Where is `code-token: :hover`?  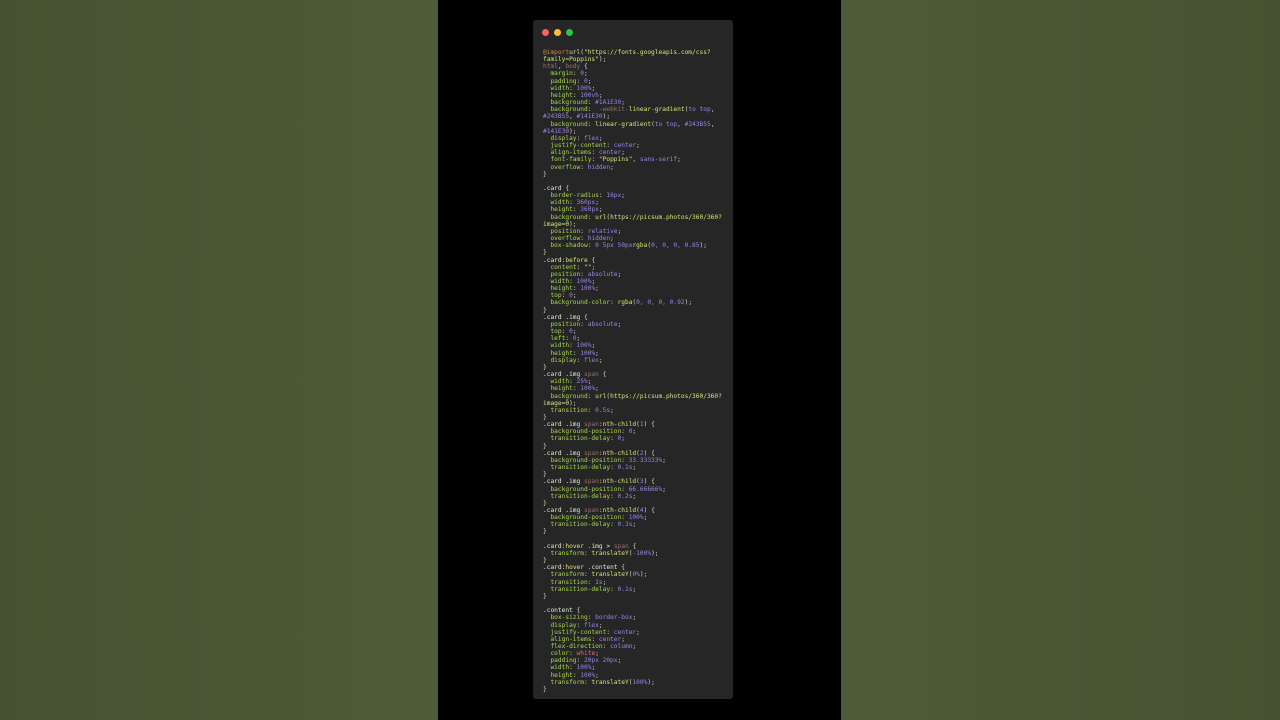
code-token: :hover is located at coordinates (572, 568).